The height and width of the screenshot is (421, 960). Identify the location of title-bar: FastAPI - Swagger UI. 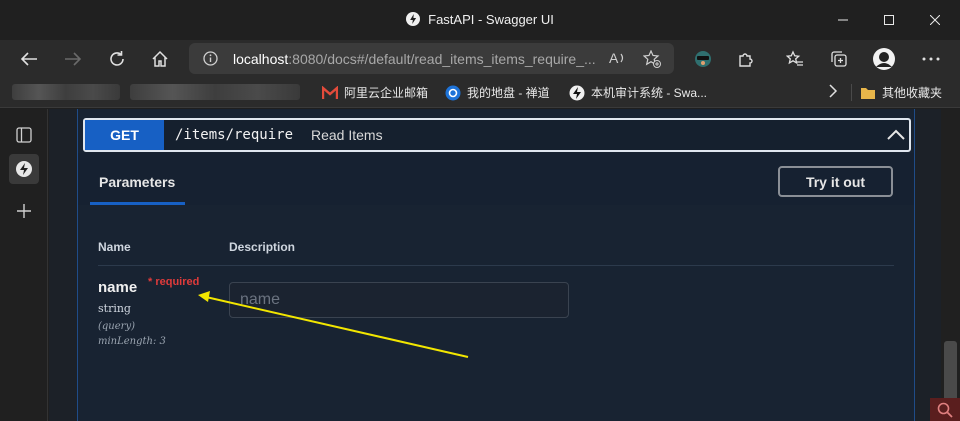
(480, 20).